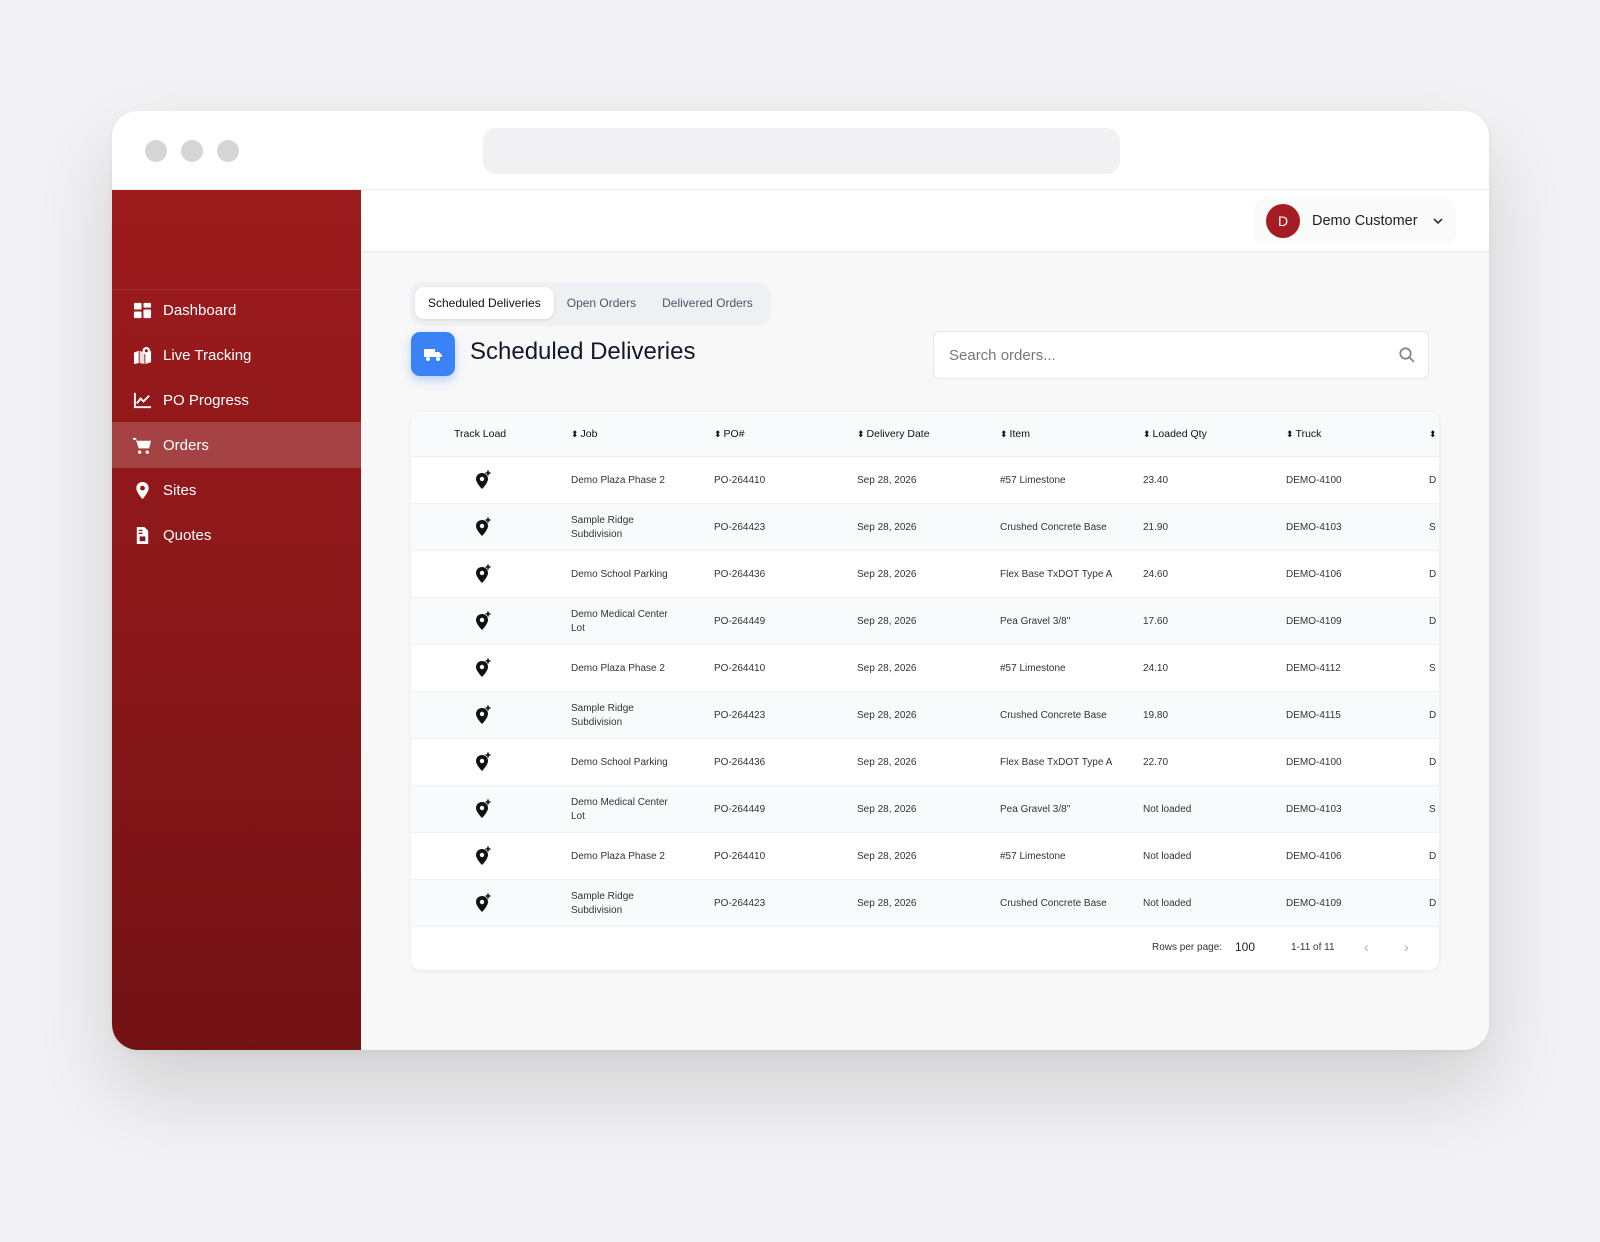 This screenshot has width=1600, height=1242. What do you see at coordinates (619, 809) in the screenshot?
I see `cell-job: Demo Medical Center Lot` at bounding box center [619, 809].